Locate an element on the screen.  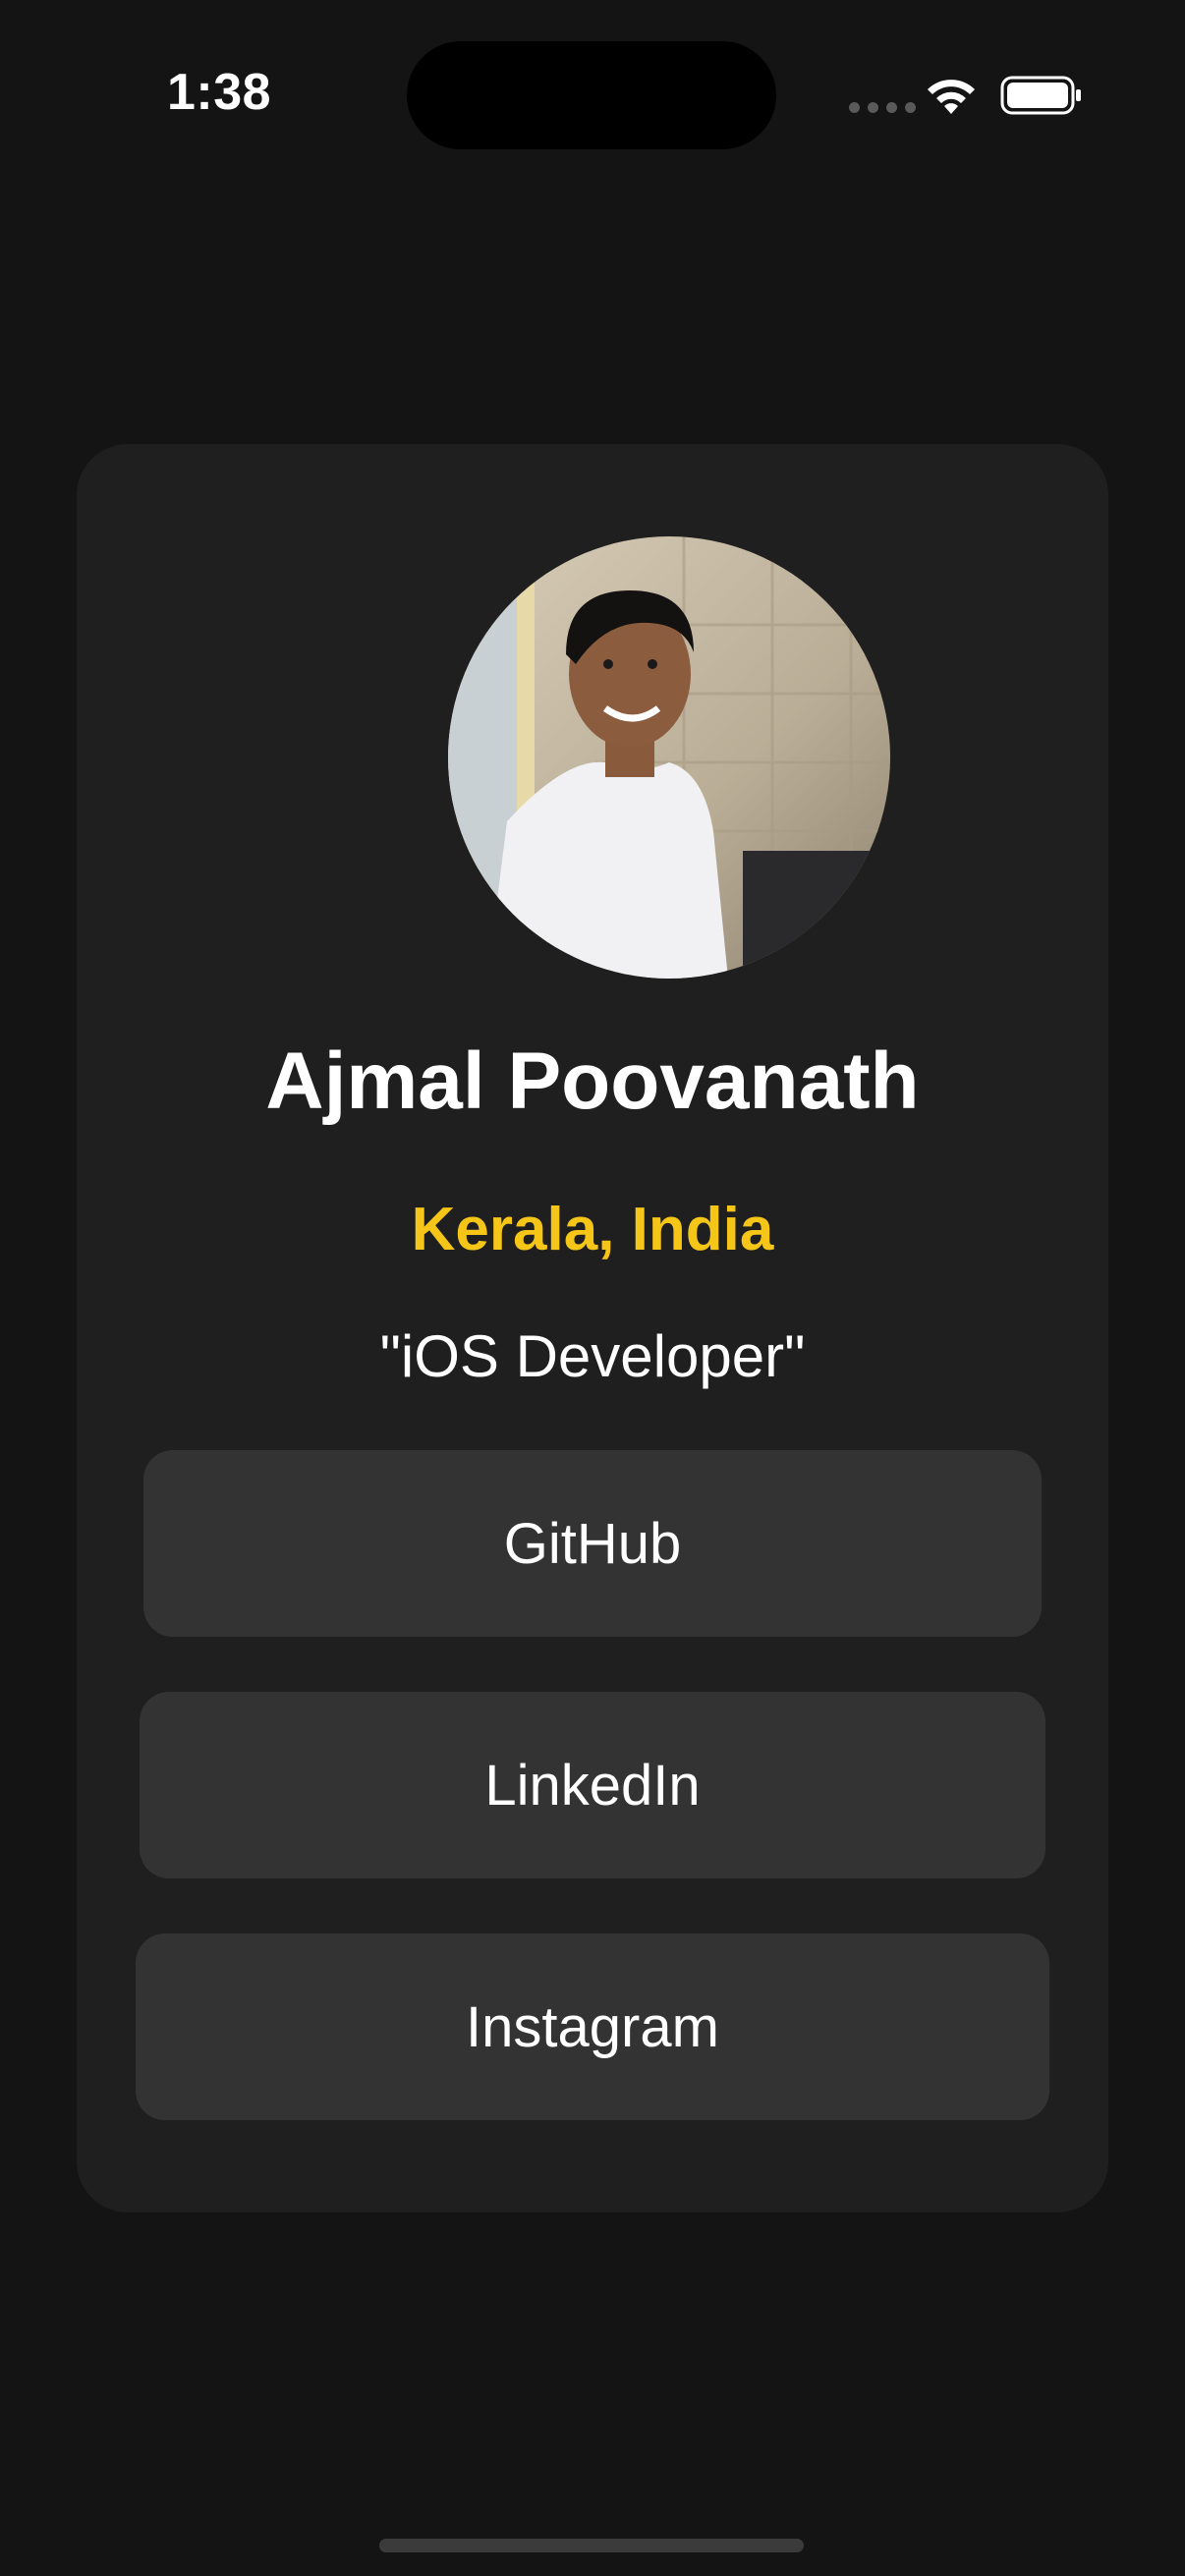
avatar is located at coordinates (669, 757).